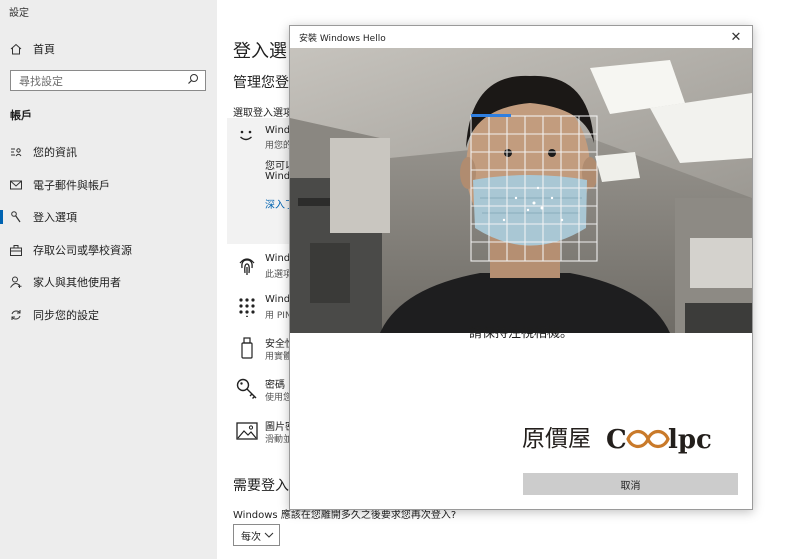 The image size is (800, 559). What do you see at coordinates (269, 535) in the screenshot?
I see `chevron-down-icon` at bounding box center [269, 535].